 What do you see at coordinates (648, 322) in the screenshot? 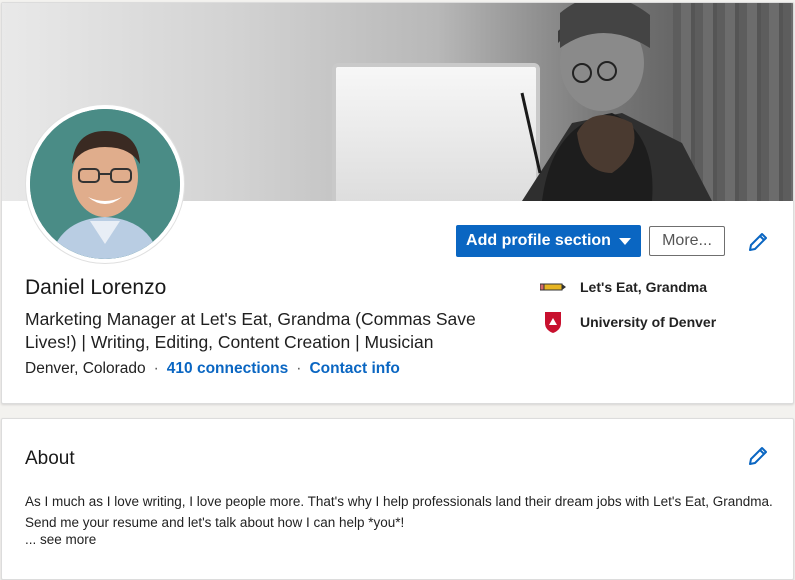
I see `school-name: University of Denver` at bounding box center [648, 322].